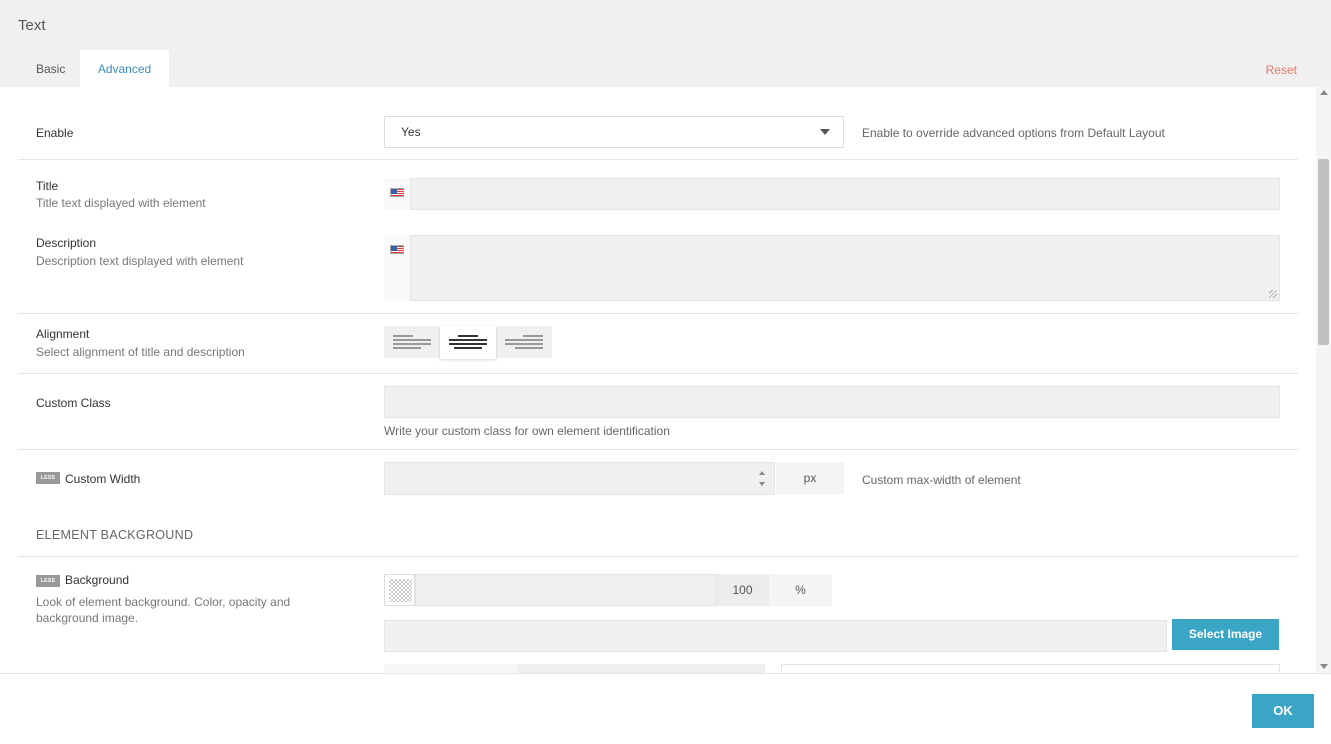 The image size is (1331, 744). I want to click on stepper-down-icon, so click(762, 484).